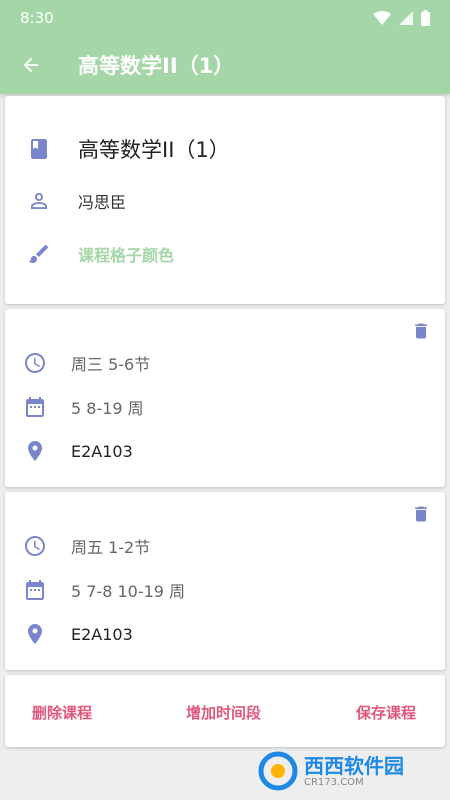 This screenshot has width=450, height=800. What do you see at coordinates (39, 149) in the screenshot?
I see `book-icon` at bounding box center [39, 149].